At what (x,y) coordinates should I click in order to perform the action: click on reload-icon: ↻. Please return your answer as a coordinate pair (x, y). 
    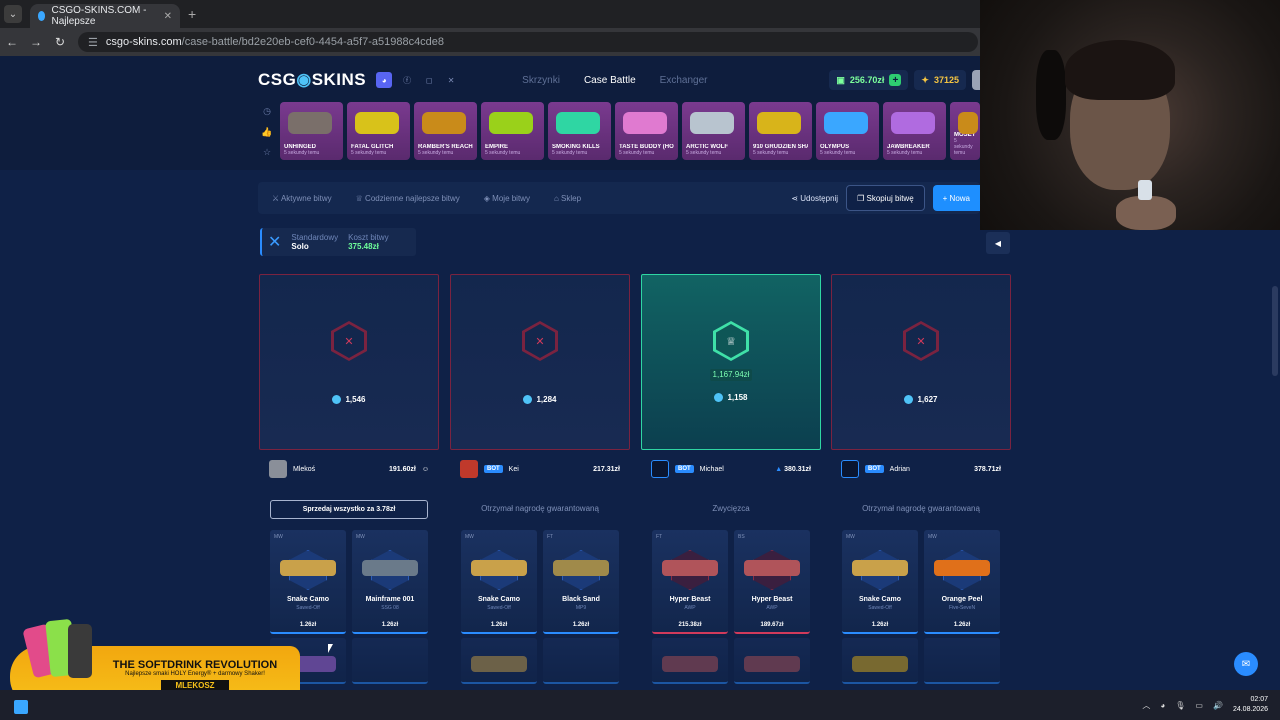
    Looking at the image, I should click on (60, 42).